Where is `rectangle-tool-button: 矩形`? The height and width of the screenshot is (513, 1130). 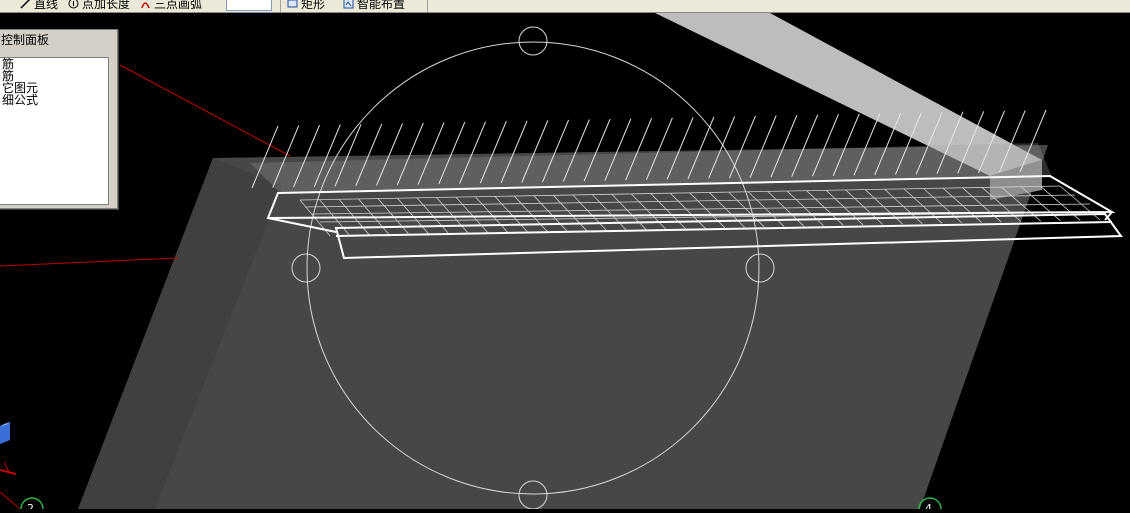 rectangle-tool-button: 矩形 is located at coordinates (306, 6).